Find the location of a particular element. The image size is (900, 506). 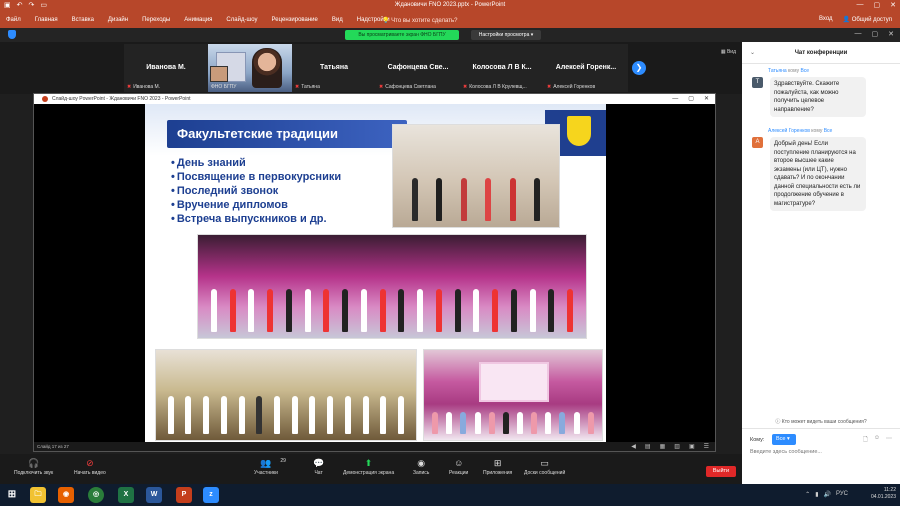

file-explorer-icon: 🗀 is located at coordinates (38, 495).